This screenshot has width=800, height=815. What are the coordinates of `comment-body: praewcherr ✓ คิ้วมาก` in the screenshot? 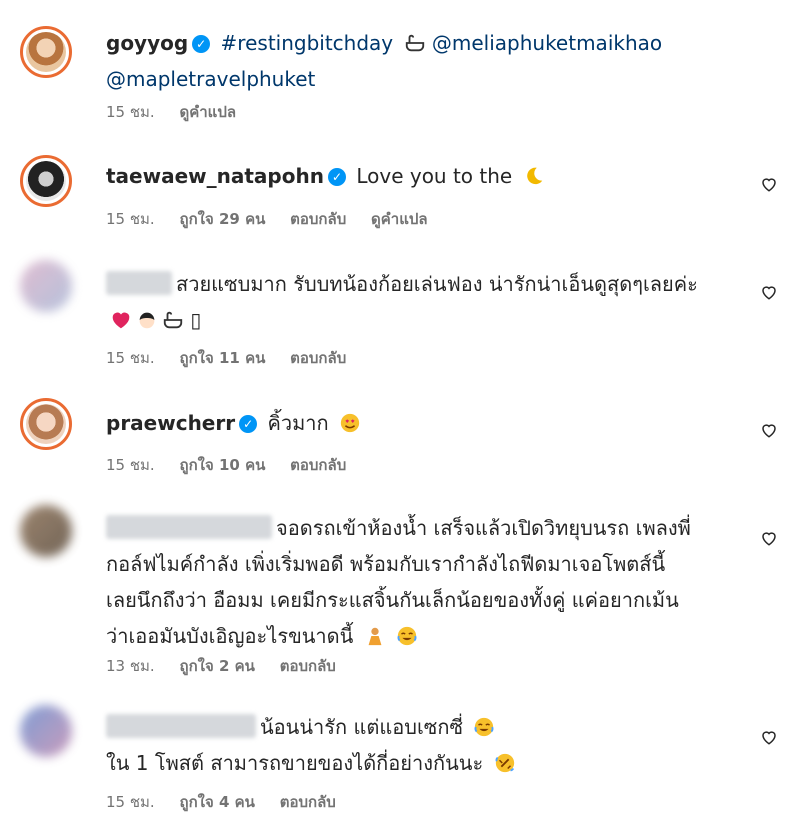 It's located at (423, 423).